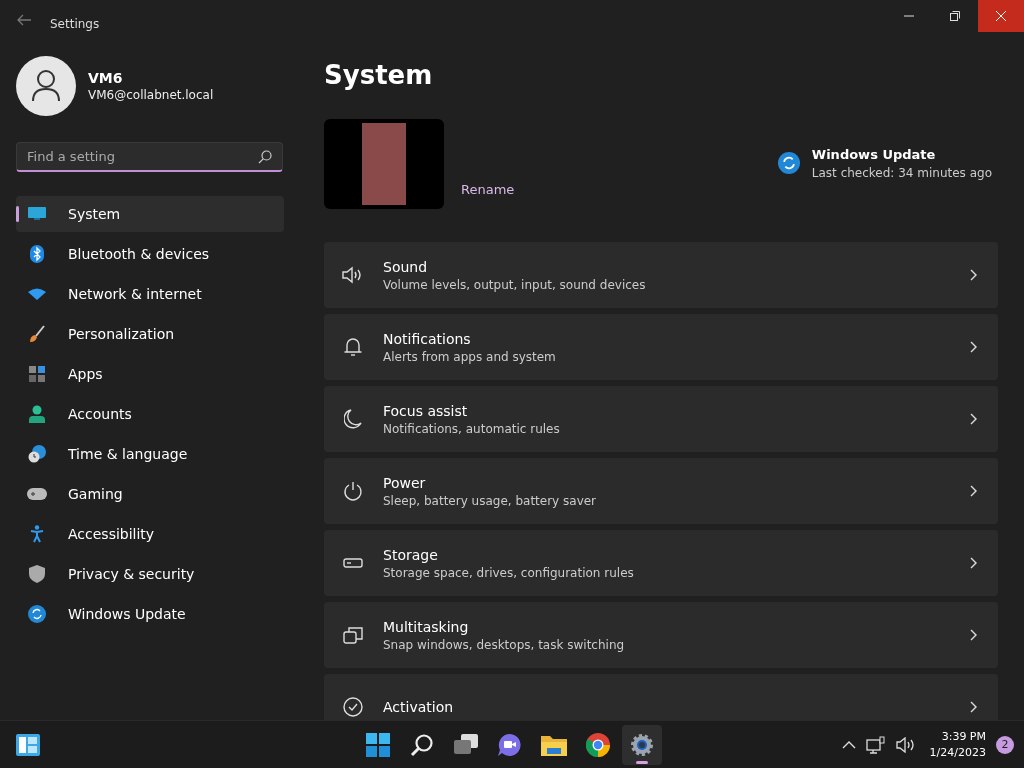  Describe the element at coordinates (353, 275) in the screenshot. I see `speaker-icon` at that location.